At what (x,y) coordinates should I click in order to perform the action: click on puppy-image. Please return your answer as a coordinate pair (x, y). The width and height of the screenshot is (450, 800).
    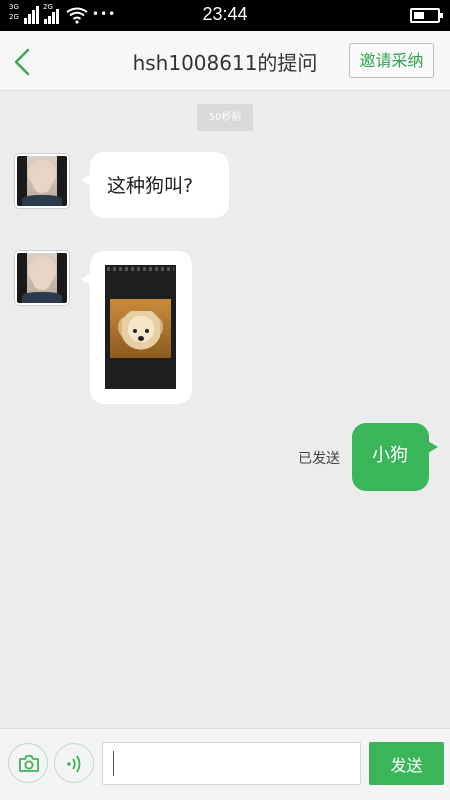
    Looking at the image, I should click on (140, 328).